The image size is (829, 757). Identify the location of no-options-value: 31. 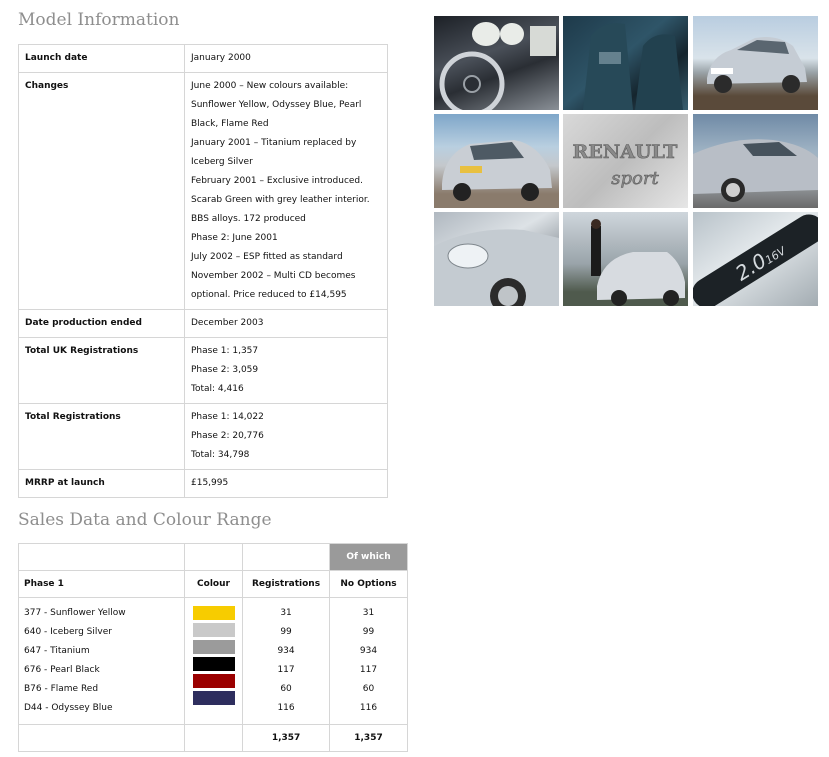
(368, 613).